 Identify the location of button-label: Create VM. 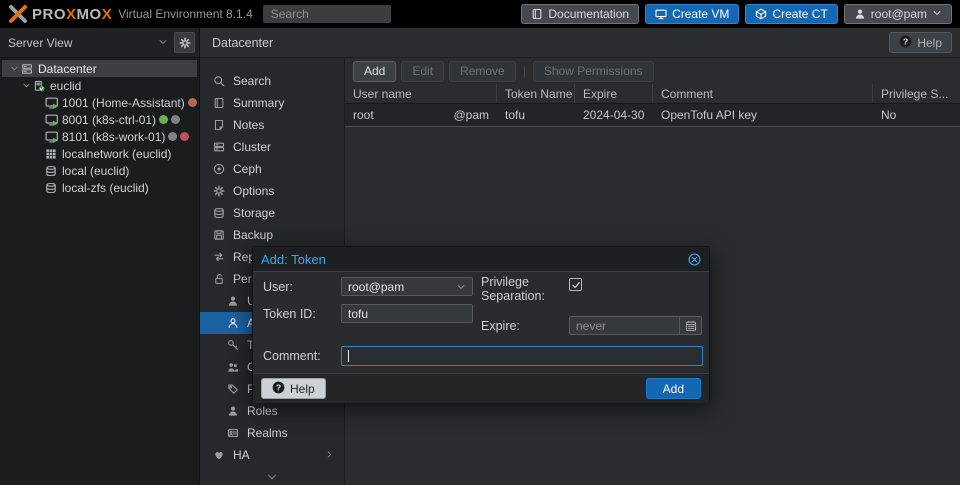
(701, 14).